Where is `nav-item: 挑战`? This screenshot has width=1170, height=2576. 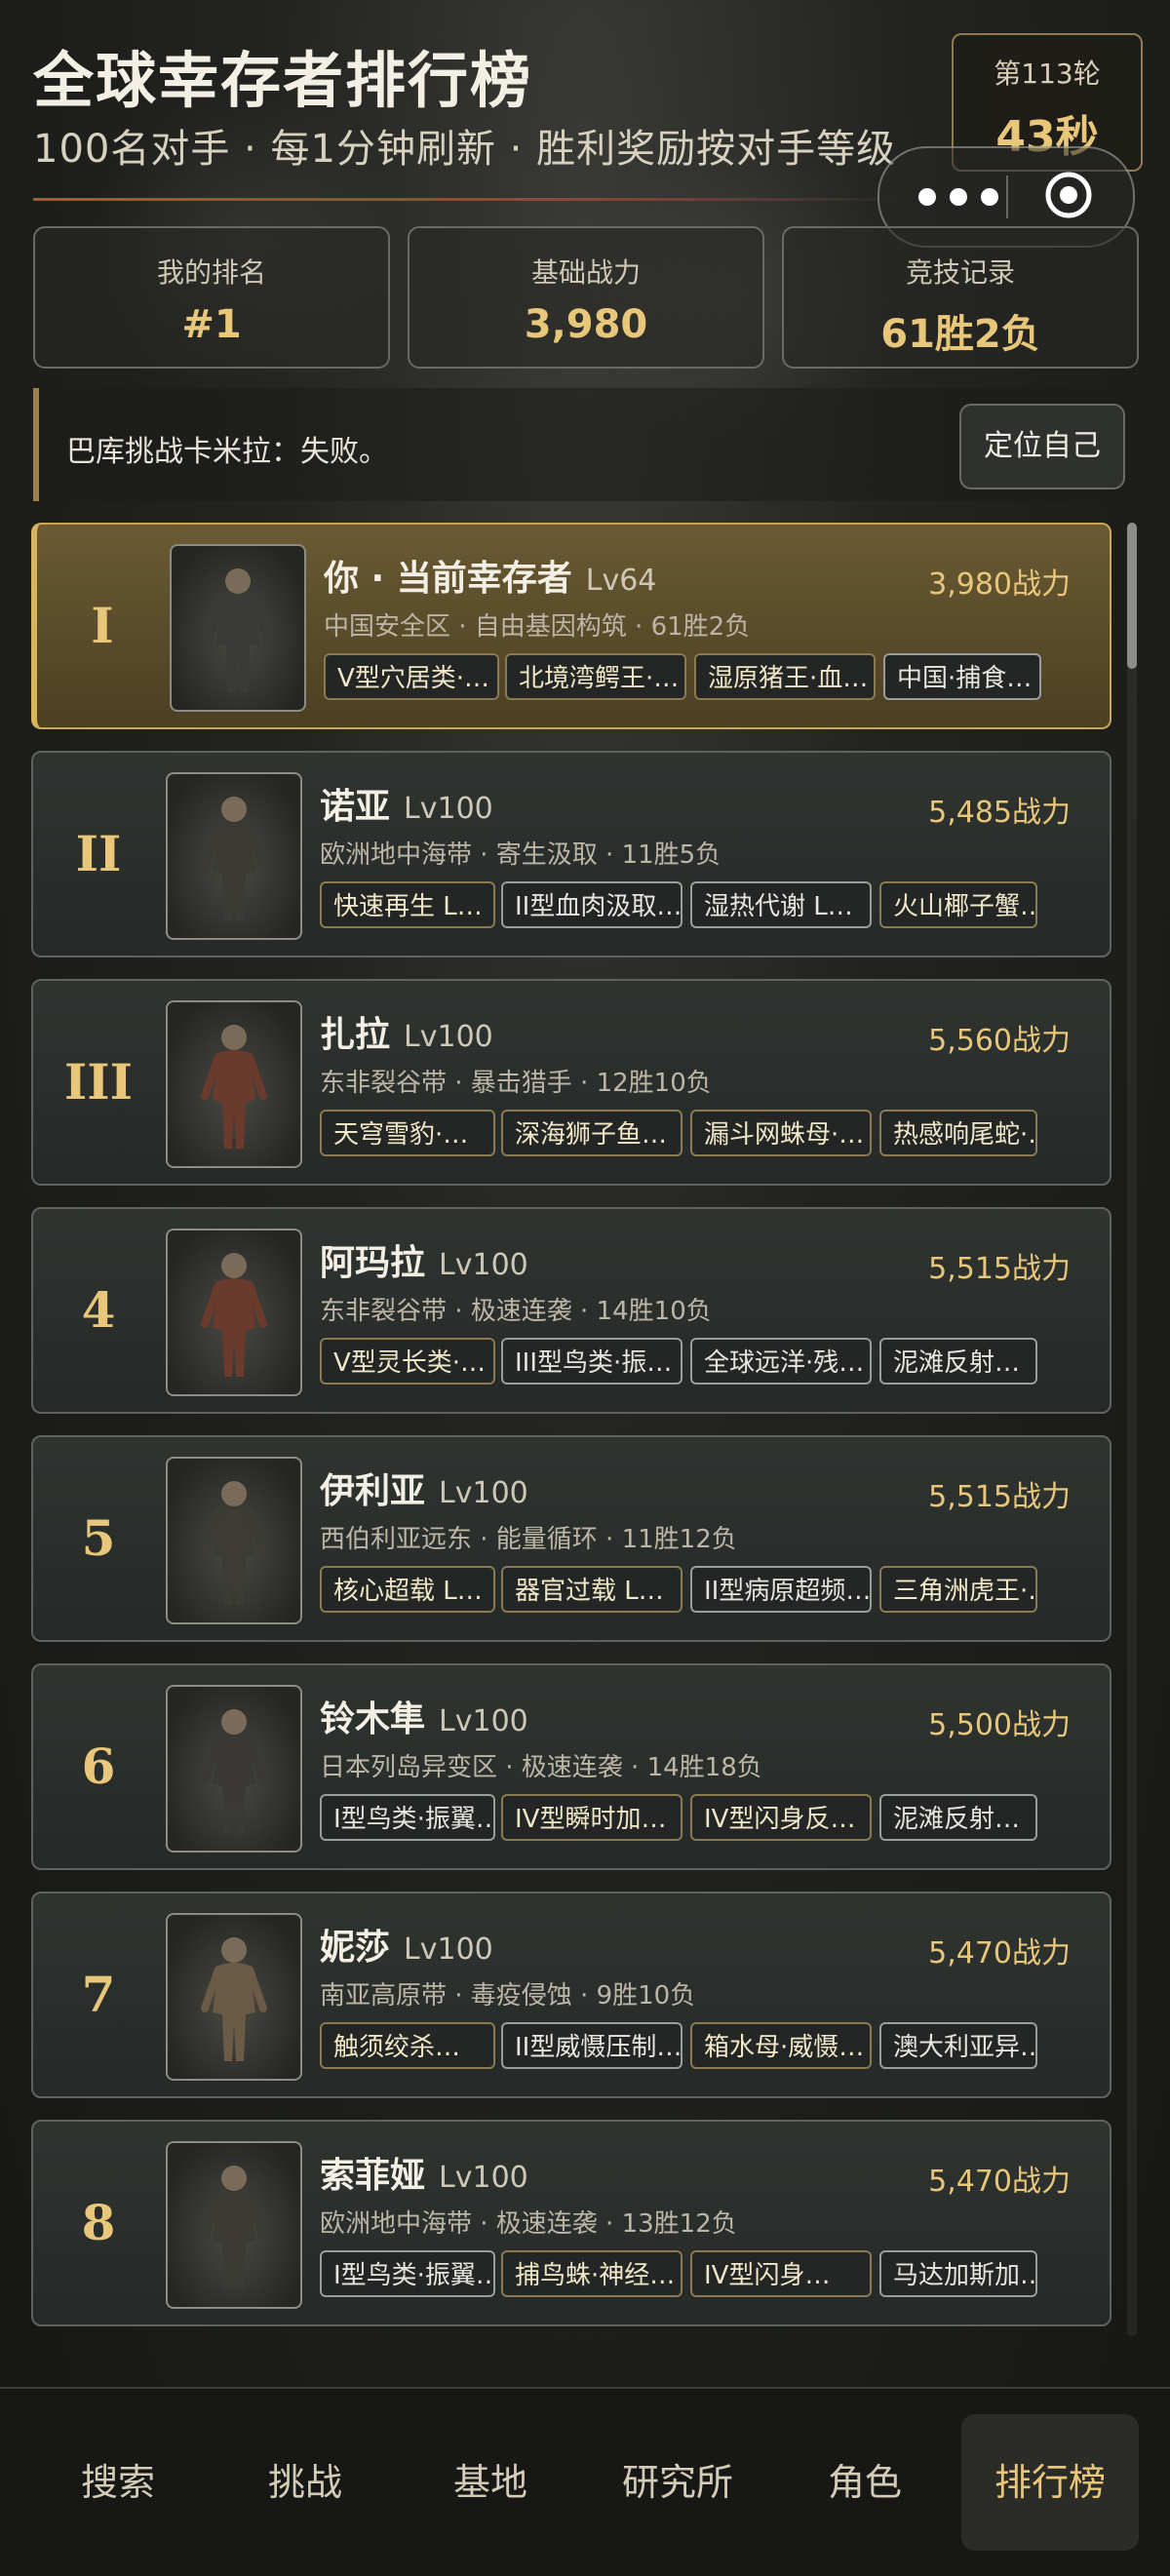
nav-item: 挑战 is located at coordinates (305, 2482).